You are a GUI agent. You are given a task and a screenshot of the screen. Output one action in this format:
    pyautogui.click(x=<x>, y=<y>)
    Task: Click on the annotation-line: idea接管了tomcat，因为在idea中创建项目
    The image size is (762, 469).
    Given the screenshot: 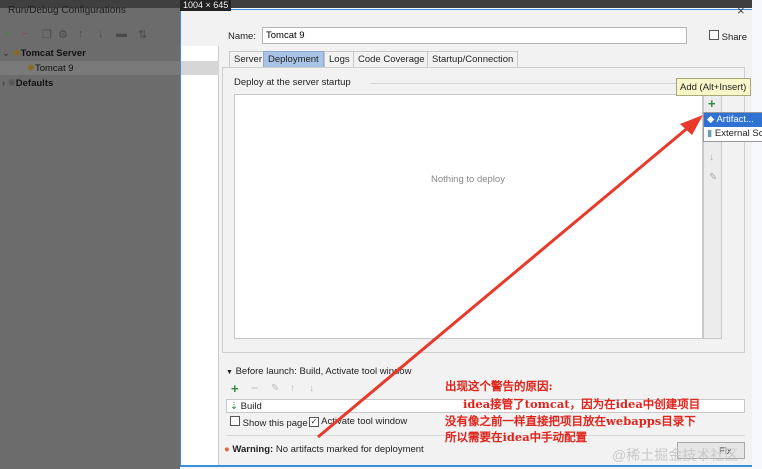 What is the action you would take?
    pyautogui.click(x=582, y=404)
    